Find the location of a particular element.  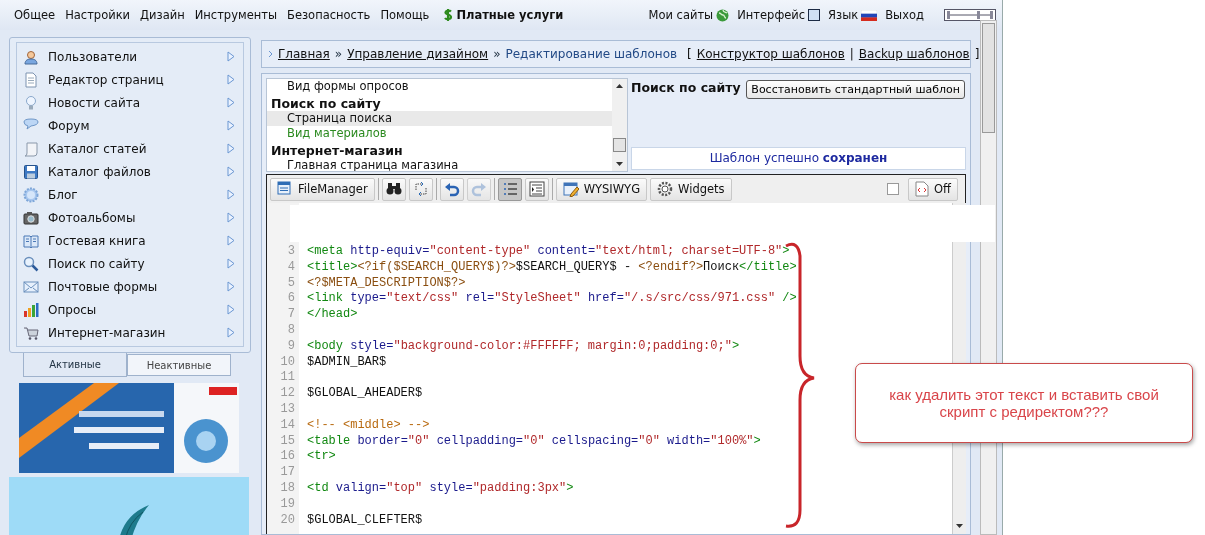

code-line: <link type="text/css" rel="StyleSheet" href="/.s/src/css/971.css" /> is located at coordinates (552, 299).